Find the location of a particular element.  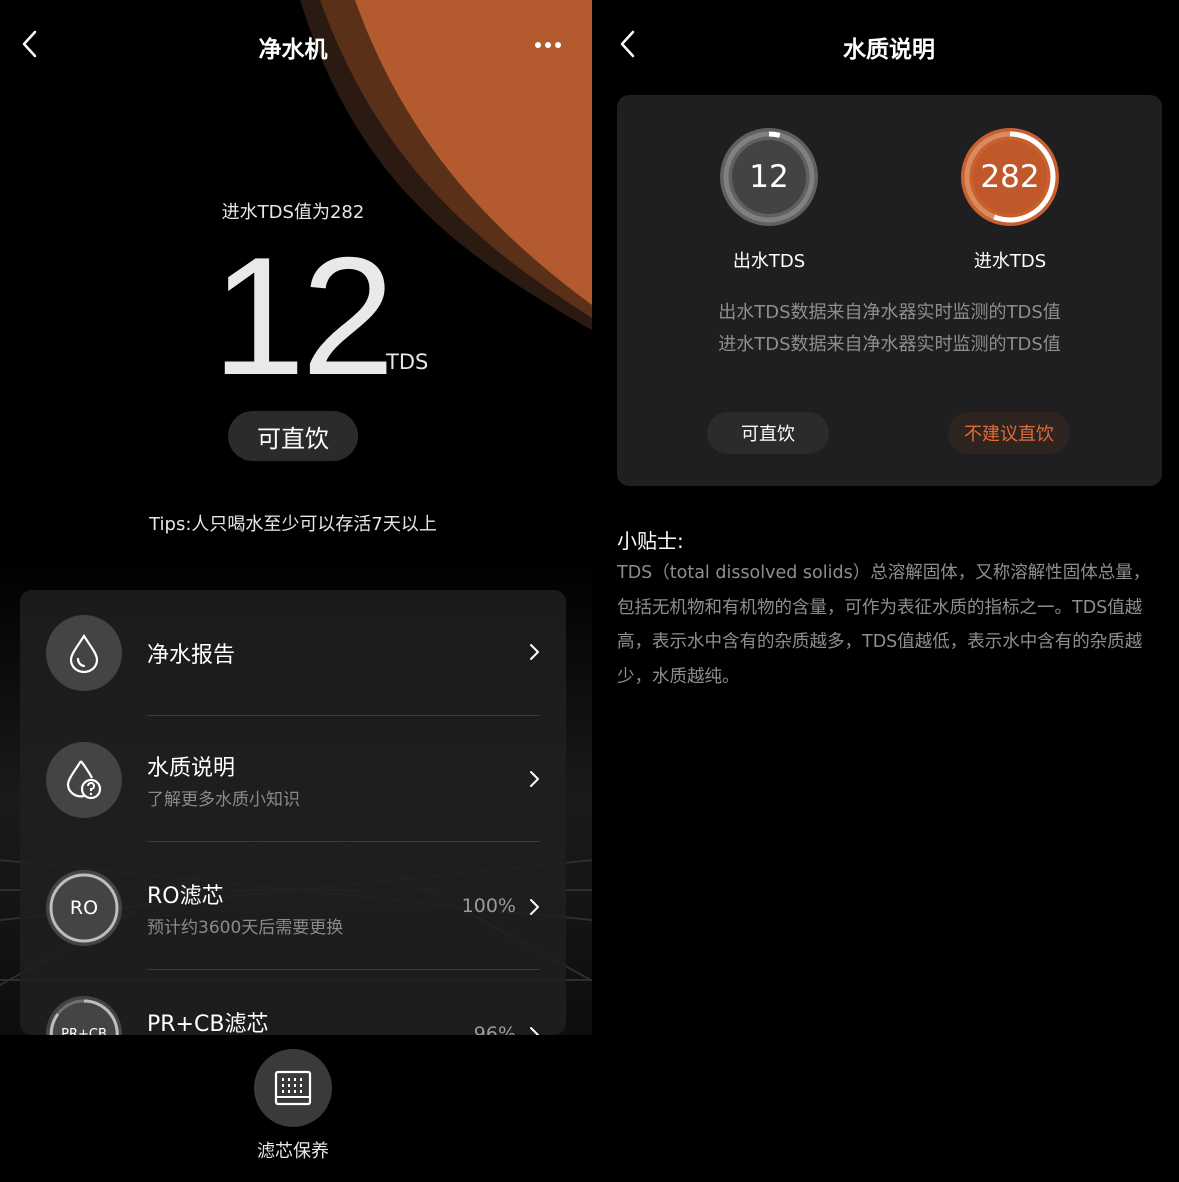

menu-item-title: 净水报告 is located at coordinates (191, 655).